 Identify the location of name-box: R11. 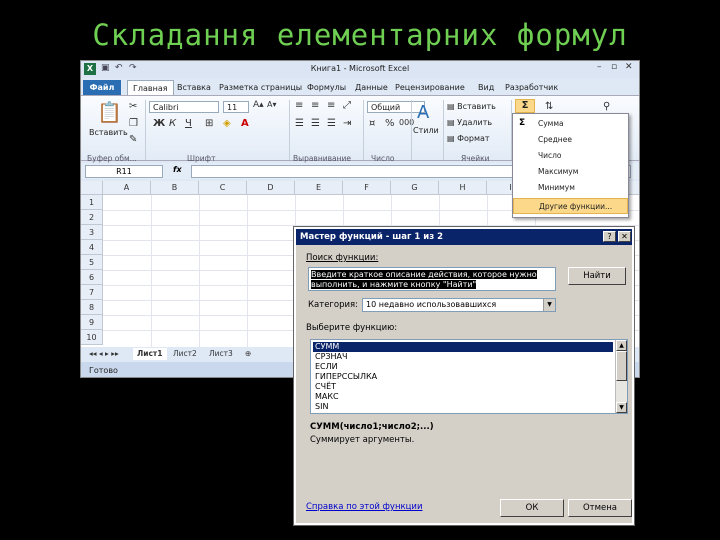
(124, 171).